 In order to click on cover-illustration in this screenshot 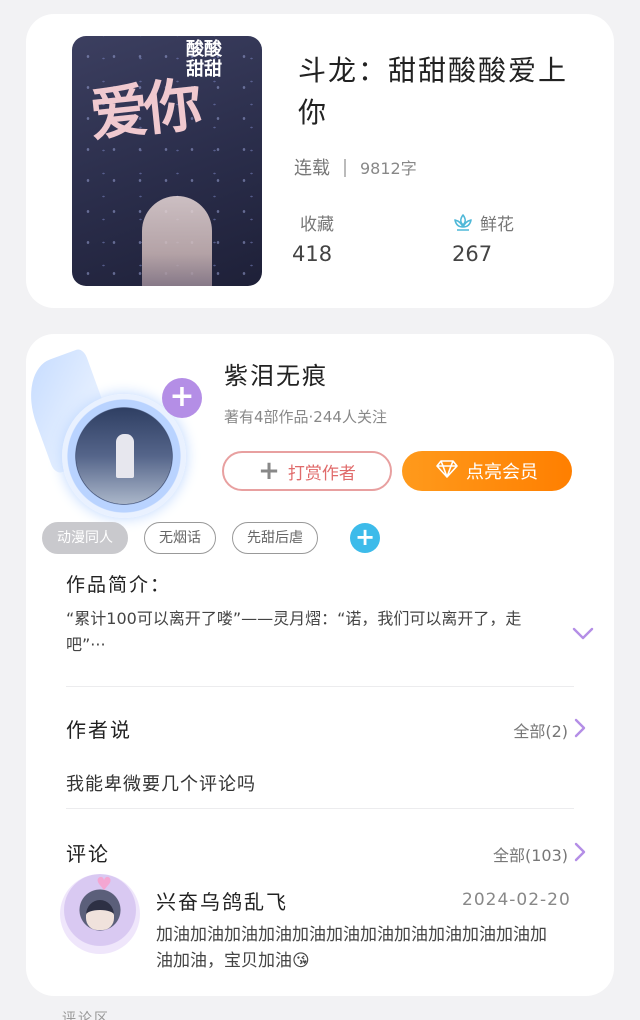, I will do `click(177, 241)`.